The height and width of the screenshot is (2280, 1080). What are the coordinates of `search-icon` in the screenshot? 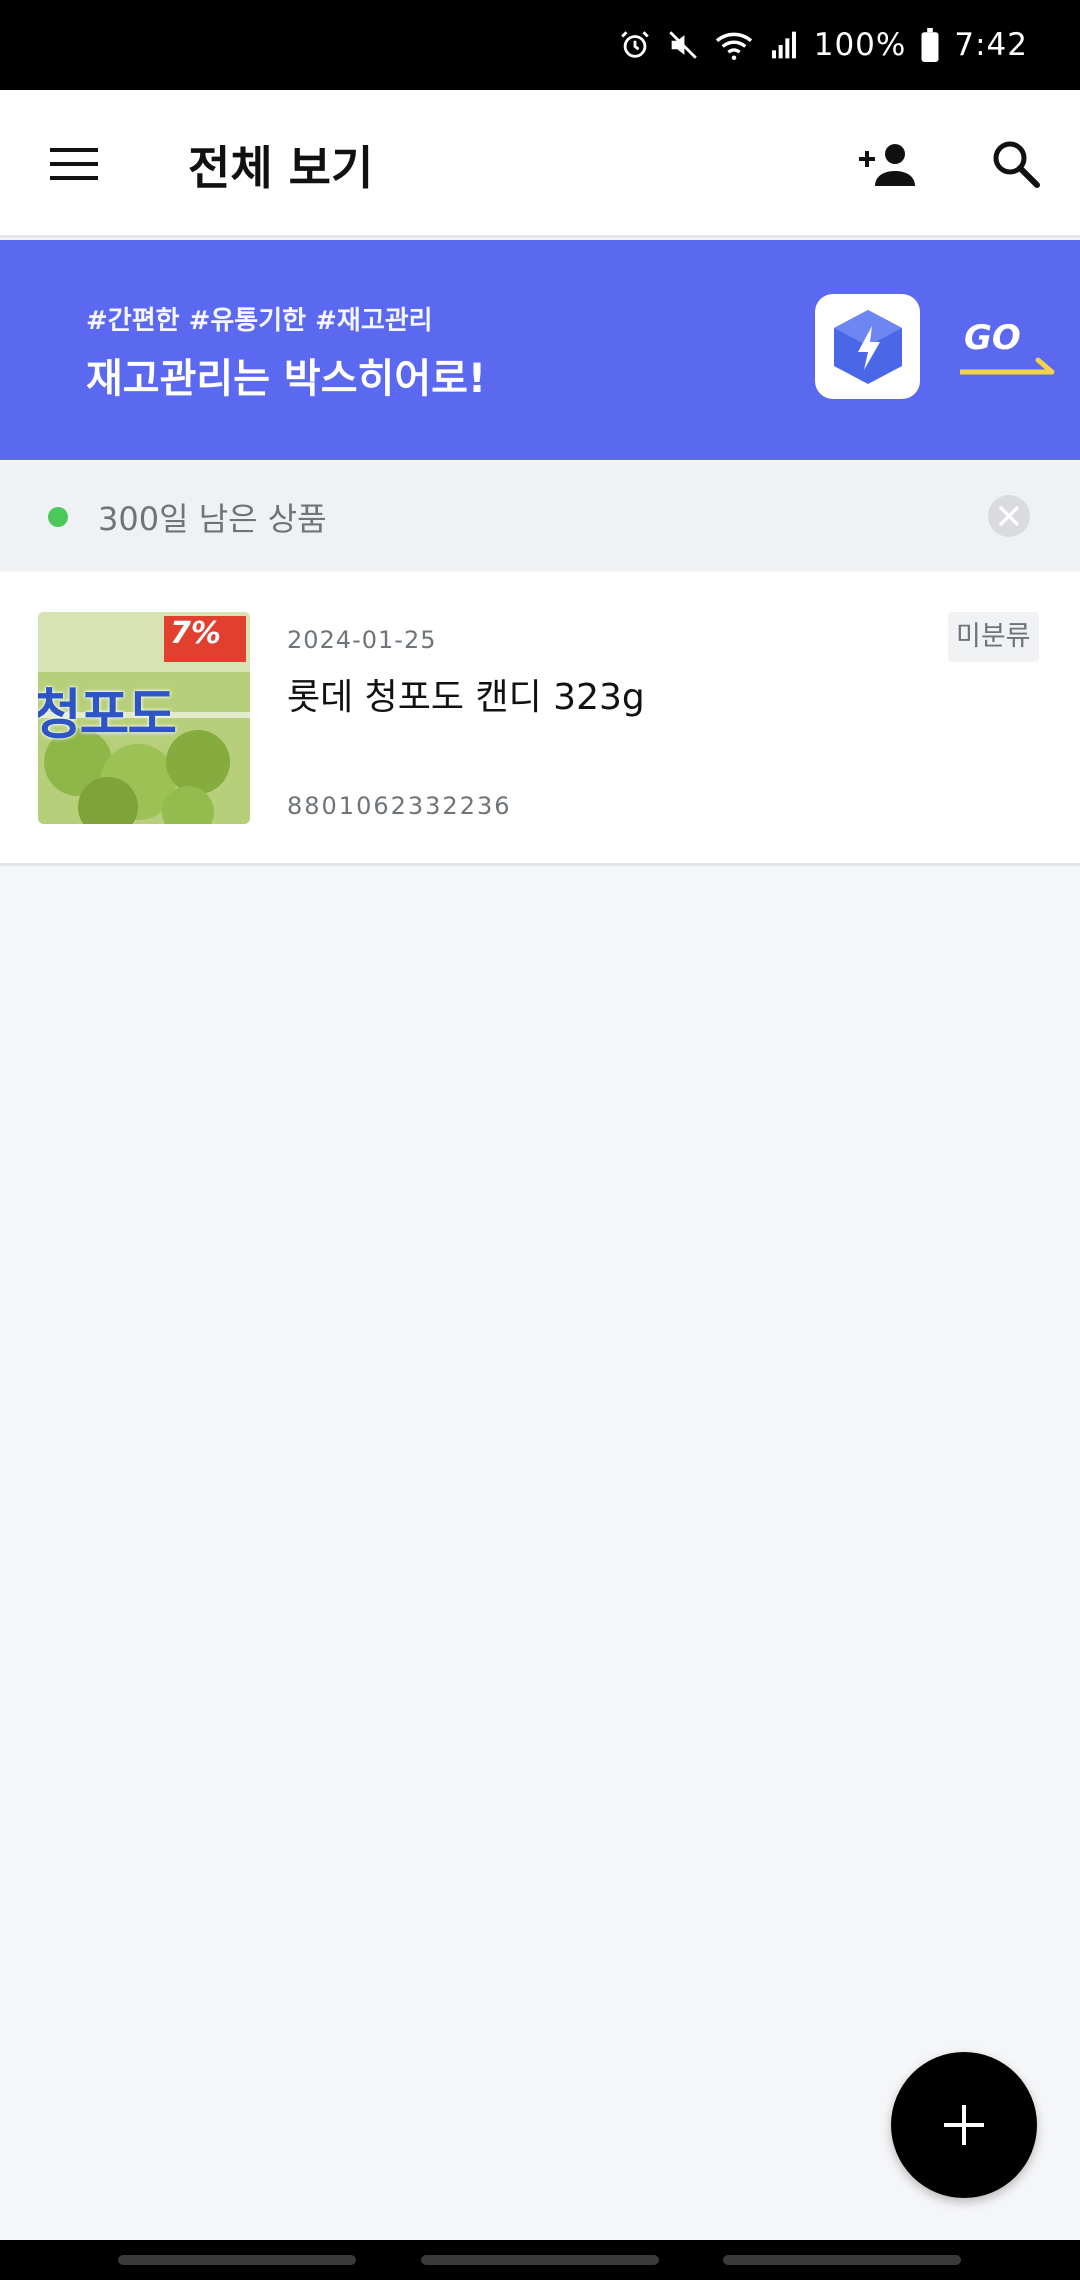 It's located at (1016, 164).